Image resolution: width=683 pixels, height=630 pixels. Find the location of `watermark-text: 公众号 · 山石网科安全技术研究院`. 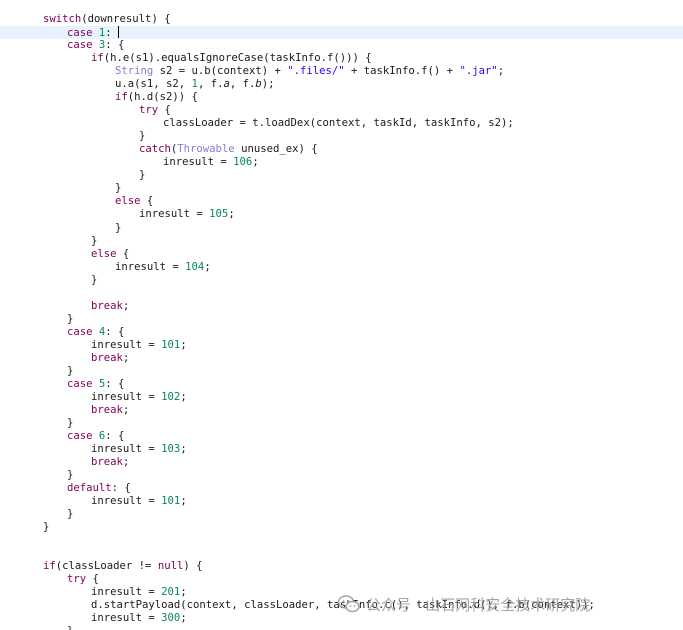

watermark-text: 公众号 · 山石网科安全技术研究院 is located at coordinates (478, 604).